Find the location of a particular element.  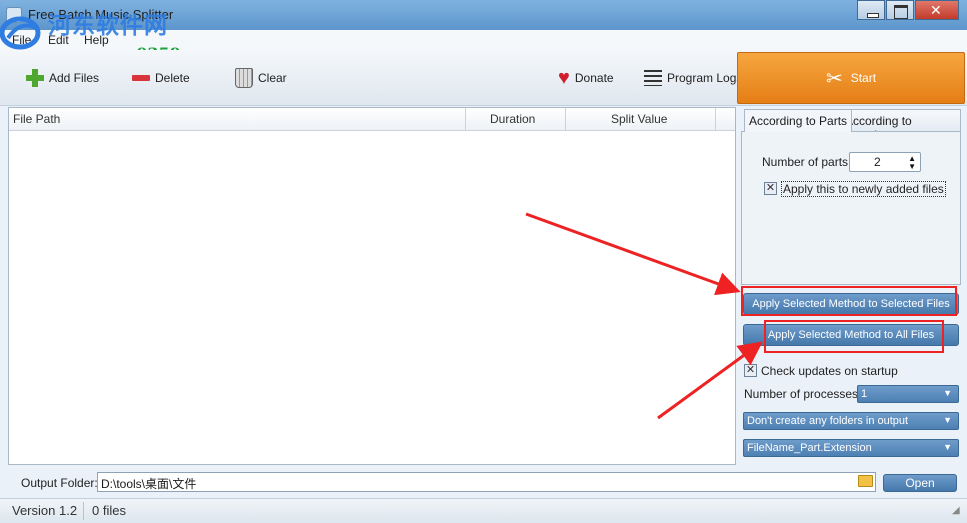

add-icon is located at coordinates (35, 78).